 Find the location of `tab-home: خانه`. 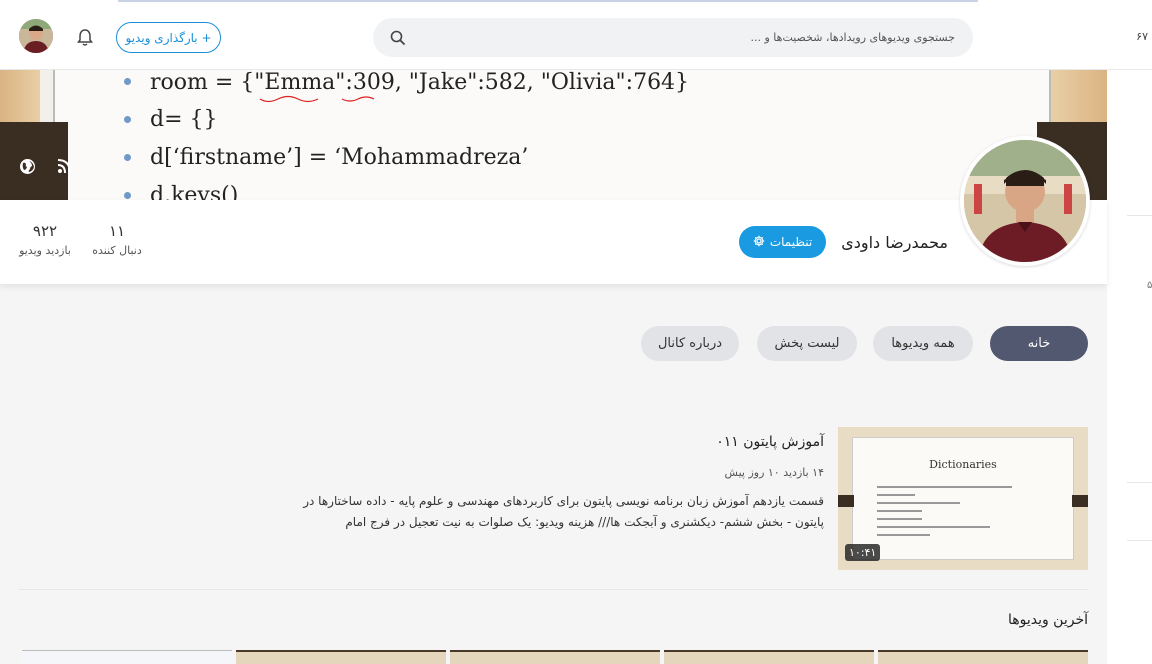

tab-home: خانه is located at coordinates (1039, 343).